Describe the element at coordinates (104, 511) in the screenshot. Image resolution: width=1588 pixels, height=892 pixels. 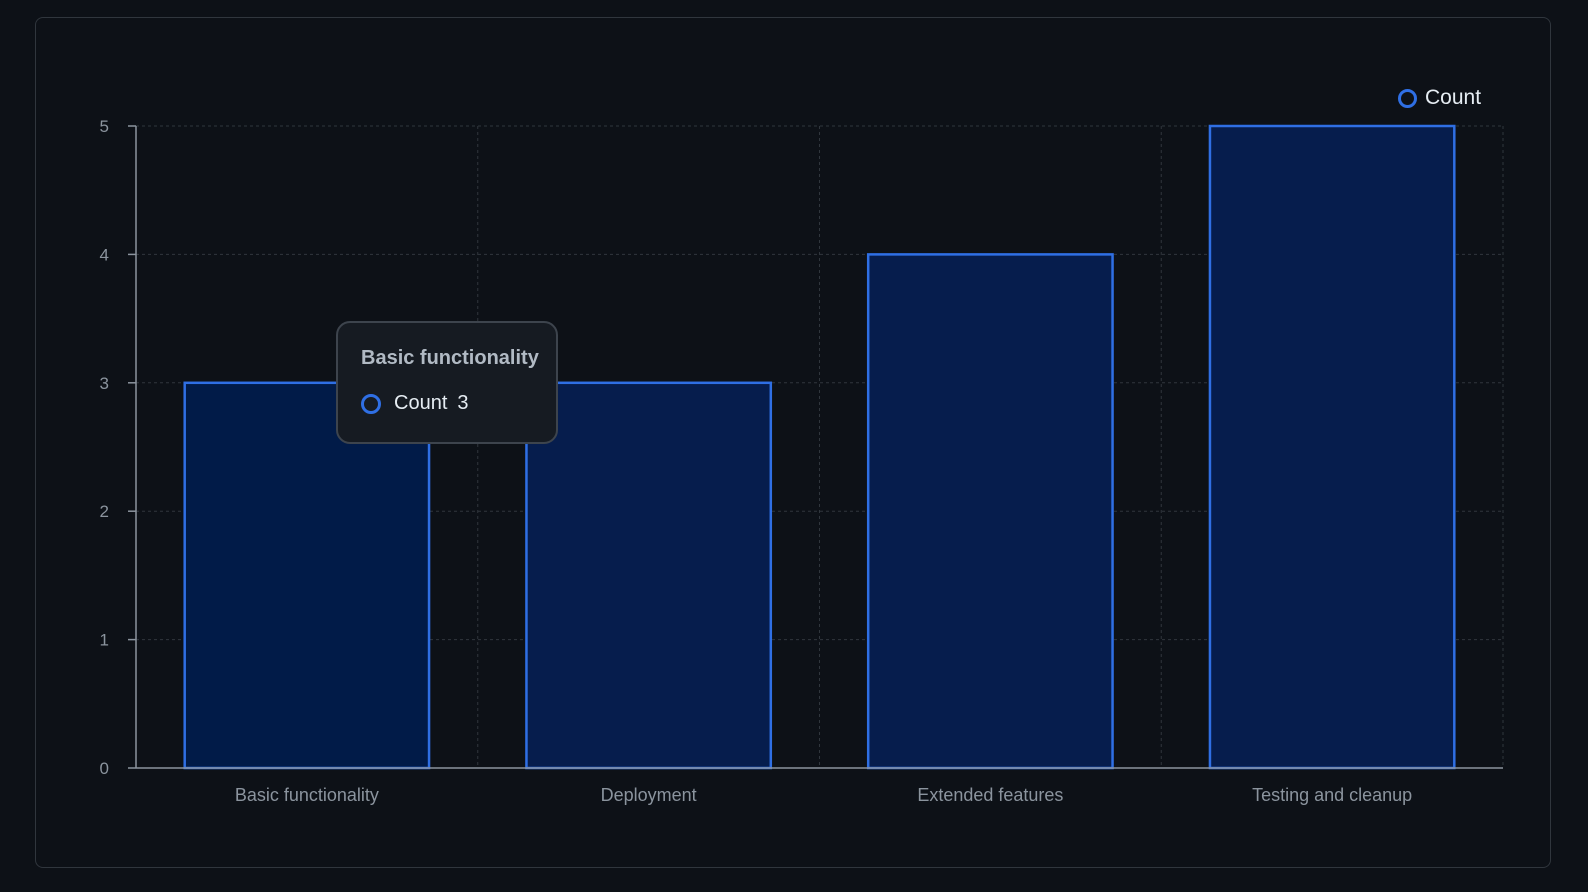
I see `y-tick-label: 2` at that location.